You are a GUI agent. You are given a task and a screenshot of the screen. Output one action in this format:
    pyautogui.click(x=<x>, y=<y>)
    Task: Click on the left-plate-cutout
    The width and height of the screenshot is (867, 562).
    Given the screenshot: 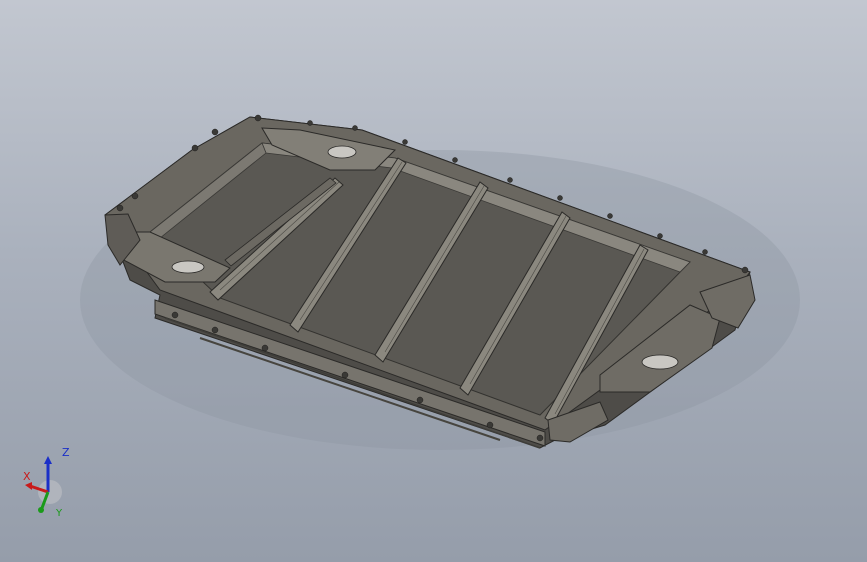 What is the action you would take?
    pyautogui.click(x=188, y=267)
    